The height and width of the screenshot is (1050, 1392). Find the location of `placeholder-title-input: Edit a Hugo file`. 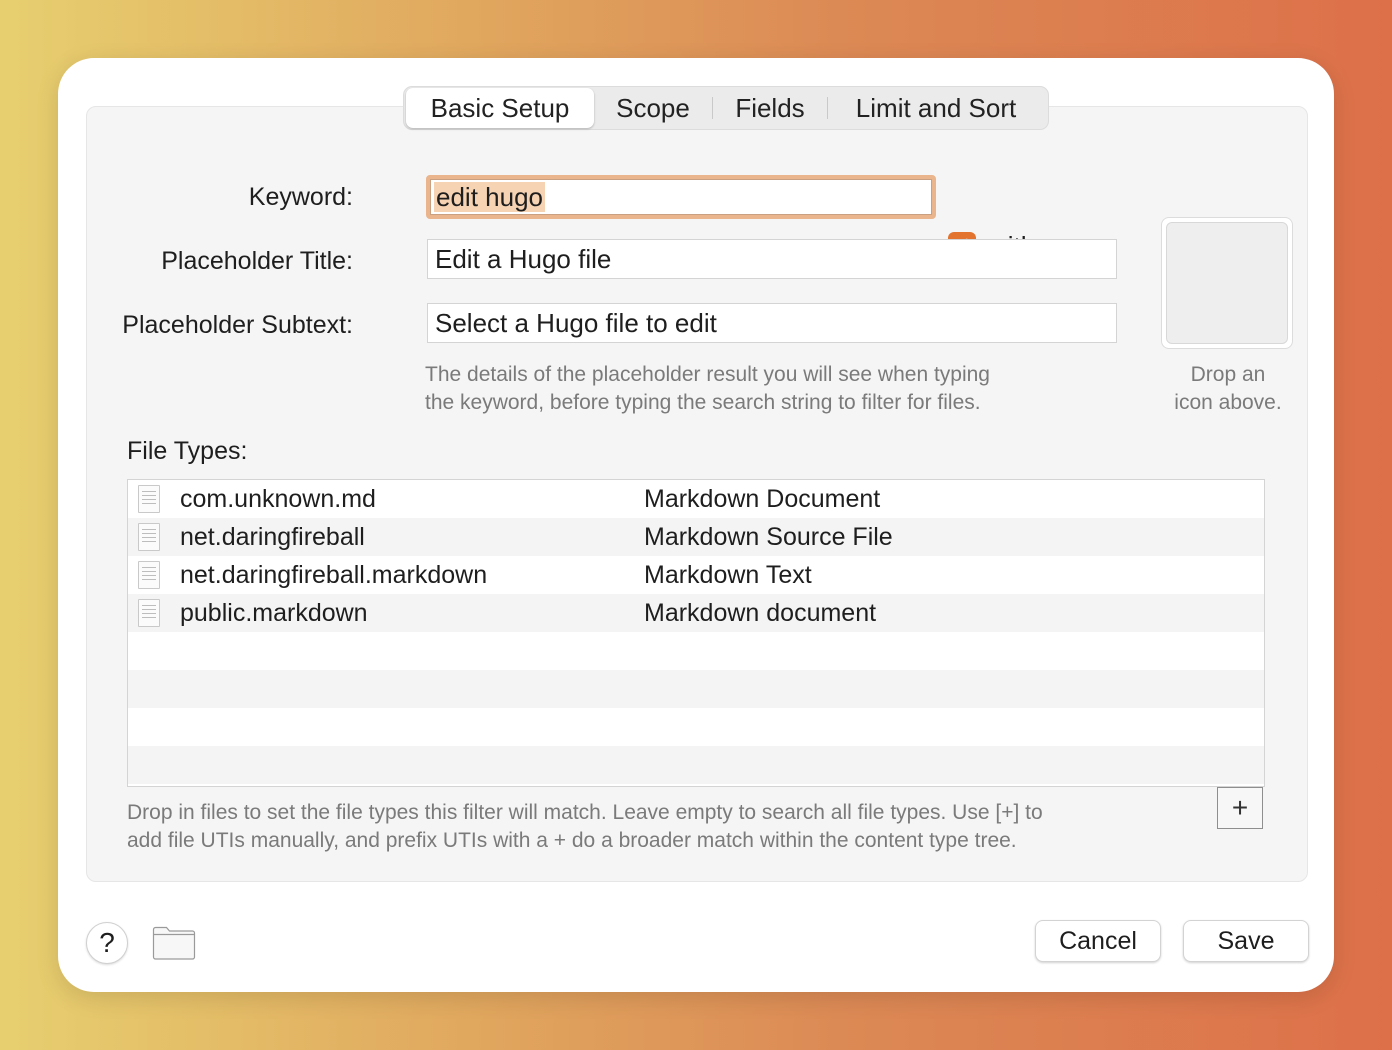

placeholder-title-input: Edit a Hugo file is located at coordinates (772, 259).